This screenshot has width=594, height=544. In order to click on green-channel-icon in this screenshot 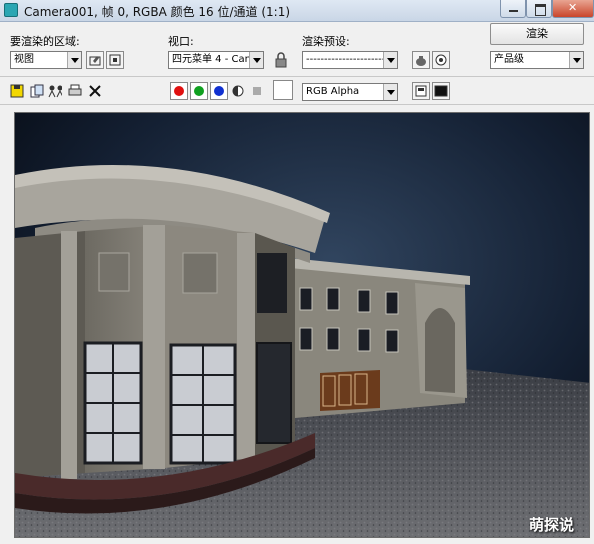, I will do `click(199, 91)`.